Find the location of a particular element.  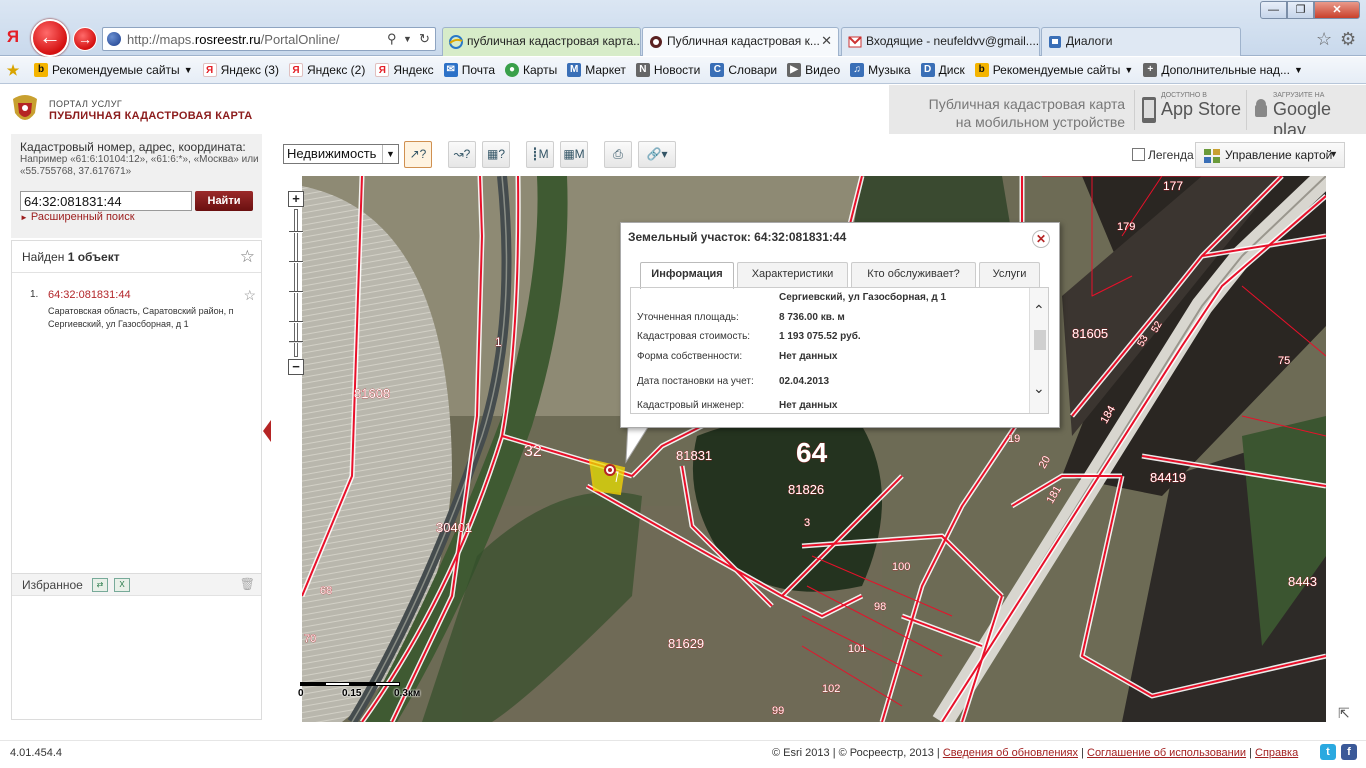

map-control-dropdown: Управление картой ▼ is located at coordinates (1270, 155).